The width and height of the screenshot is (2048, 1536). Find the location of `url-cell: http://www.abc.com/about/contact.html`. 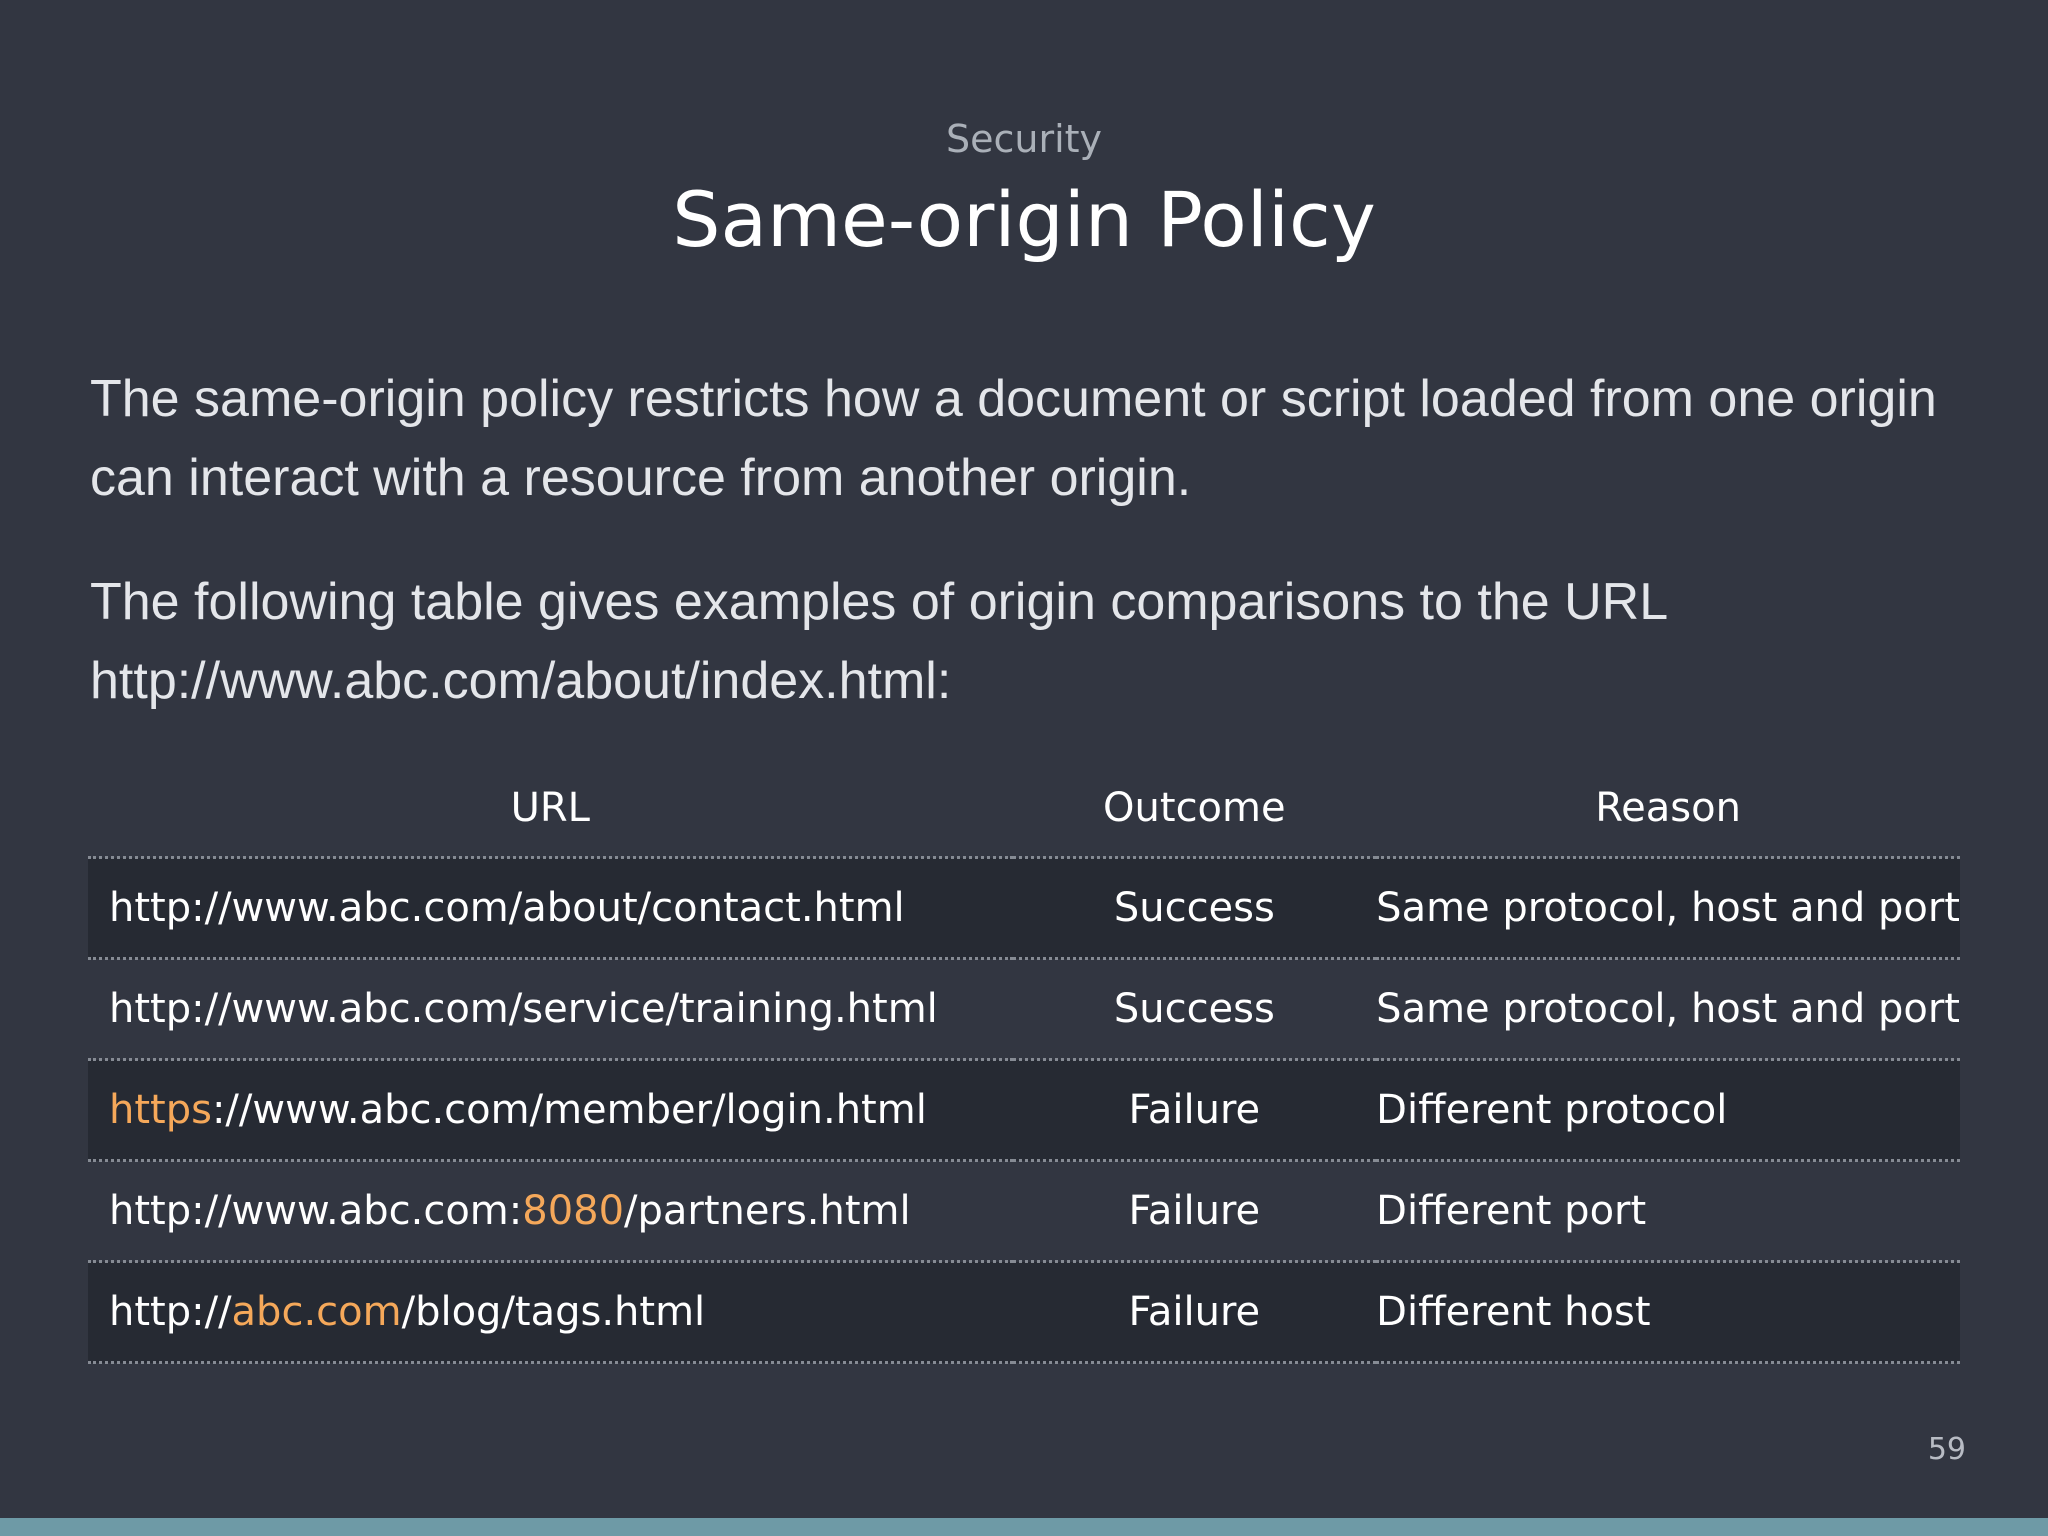

url-cell: http://www.abc.com/about/contact.html is located at coordinates (550, 908).